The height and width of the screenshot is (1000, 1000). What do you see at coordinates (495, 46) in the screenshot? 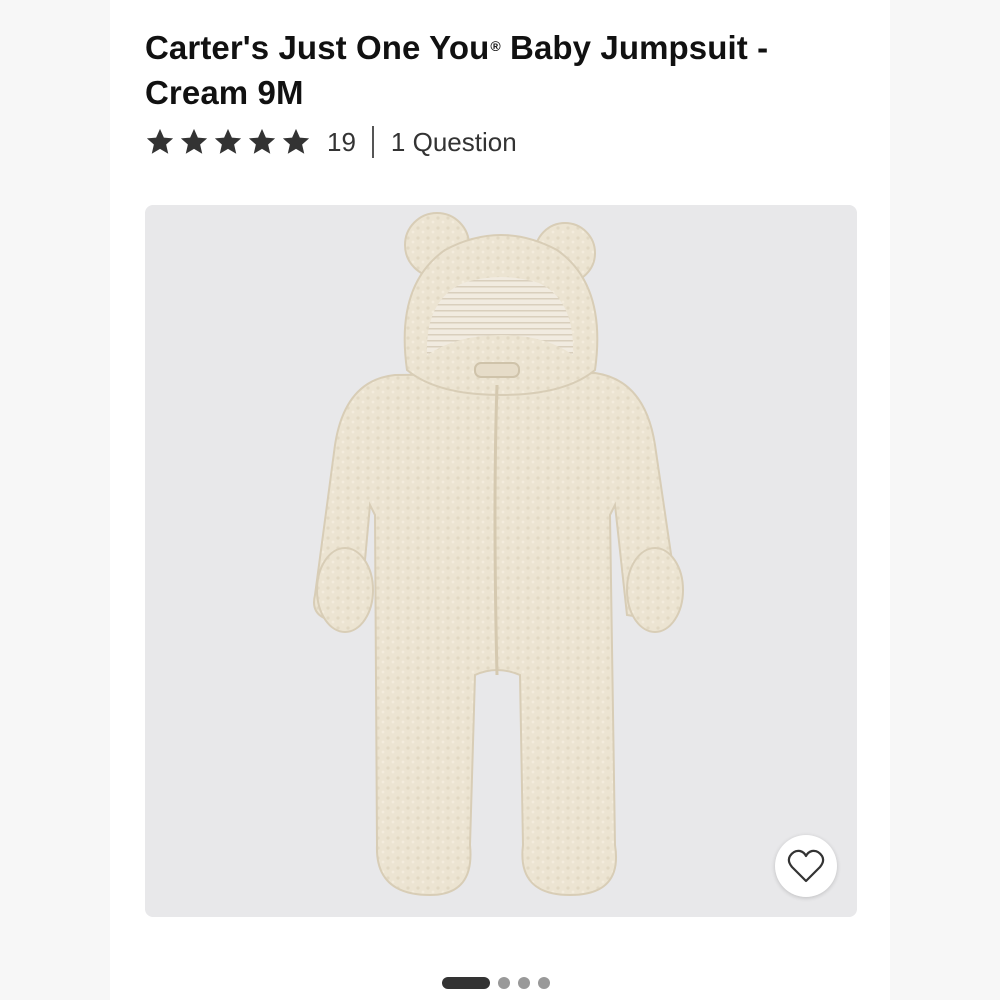
I see `registered-mark: ®` at bounding box center [495, 46].